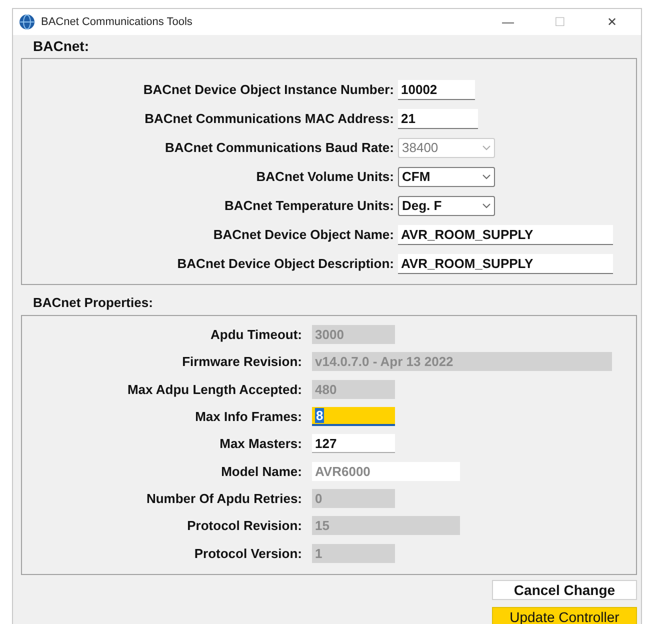 The width and height of the screenshot is (658, 624). I want to click on section-title: BACnet:, so click(61, 46).